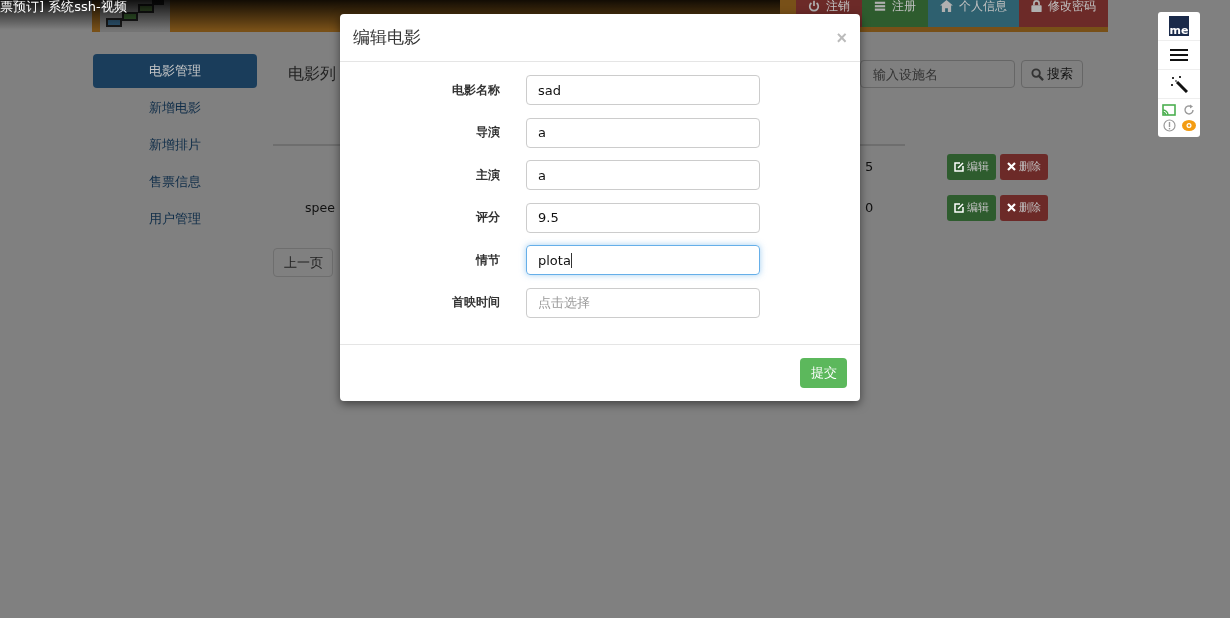  What do you see at coordinates (320, 207) in the screenshot?
I see `table-cell: spee` at bounding box center [320, 207].